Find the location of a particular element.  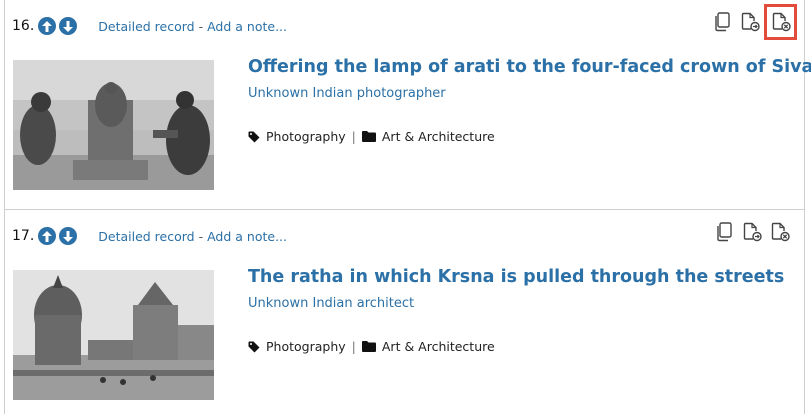

record-number: 17. is located at coordinates (23, 236).